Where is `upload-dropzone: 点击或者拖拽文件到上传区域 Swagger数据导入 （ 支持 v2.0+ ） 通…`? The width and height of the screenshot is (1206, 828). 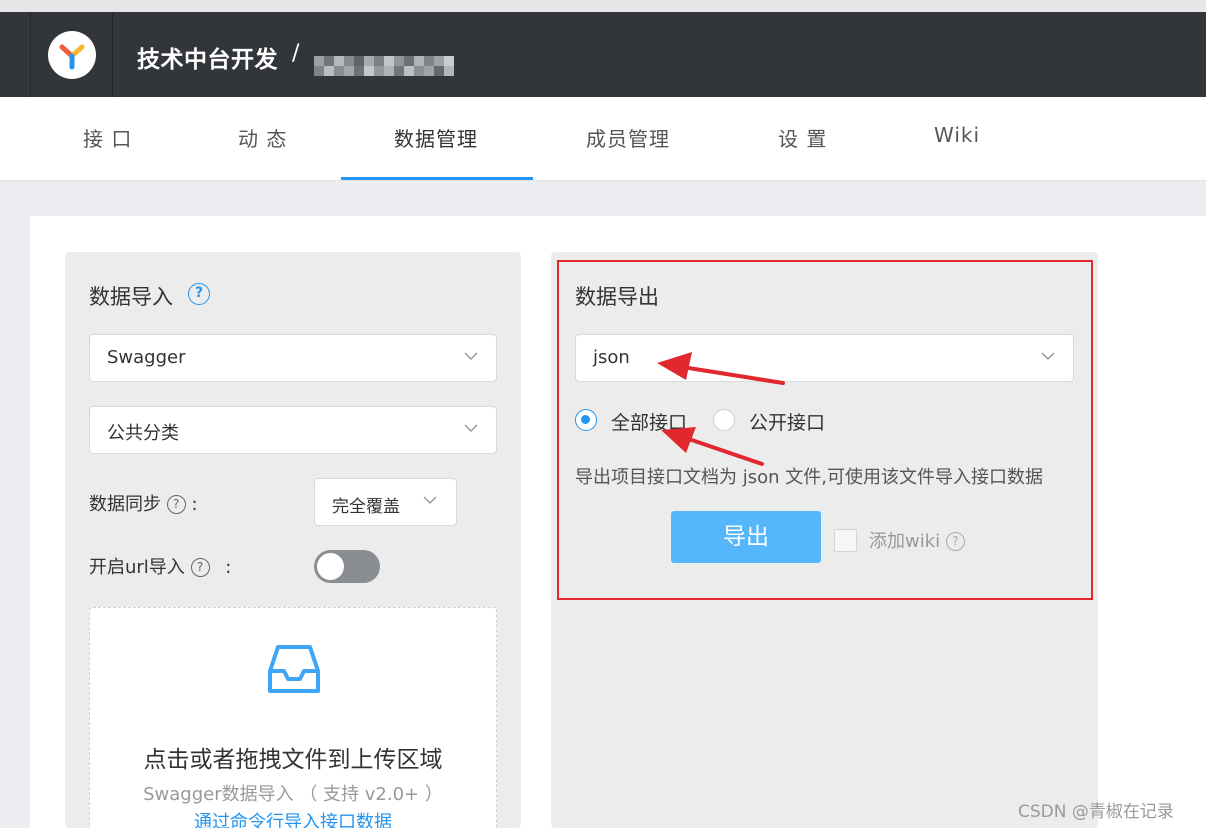 upload-dropzone: 点击或者拖拽文件到上传区域 Swagger数据导入 （ 支持 v2.0+ ） 通… is located at coordinates (293, 717).